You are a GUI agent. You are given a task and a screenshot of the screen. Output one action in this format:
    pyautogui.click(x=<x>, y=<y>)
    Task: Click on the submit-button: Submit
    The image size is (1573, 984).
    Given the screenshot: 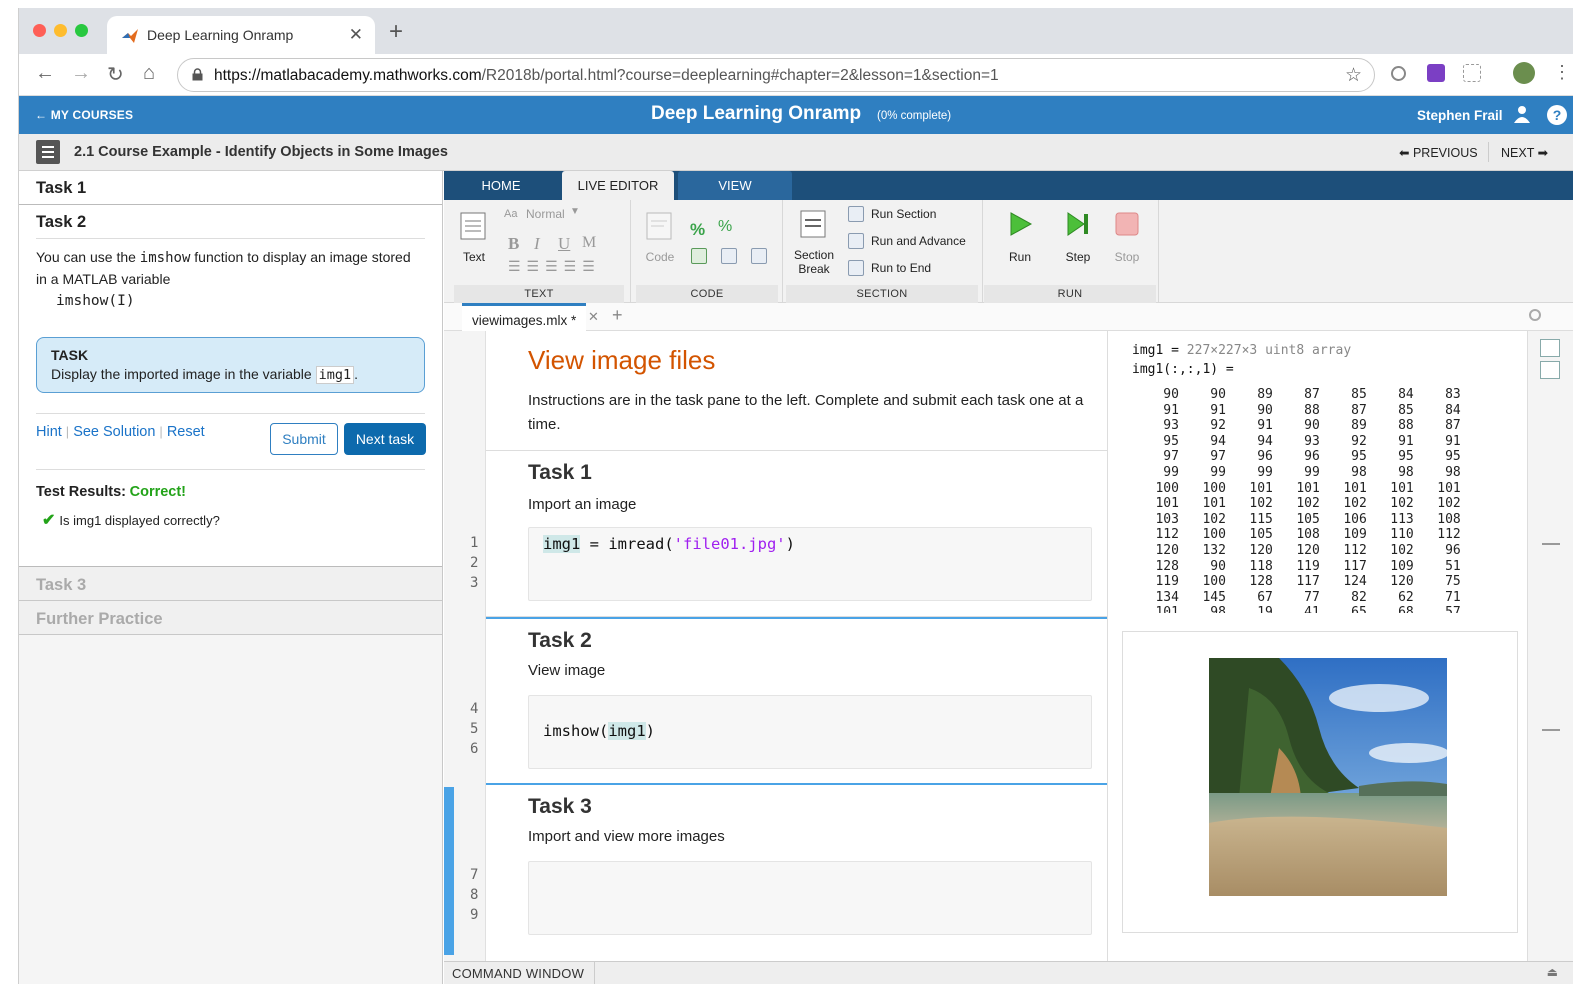 What is the action you would take?
    pyautogui.click(x=304, y=439)
    